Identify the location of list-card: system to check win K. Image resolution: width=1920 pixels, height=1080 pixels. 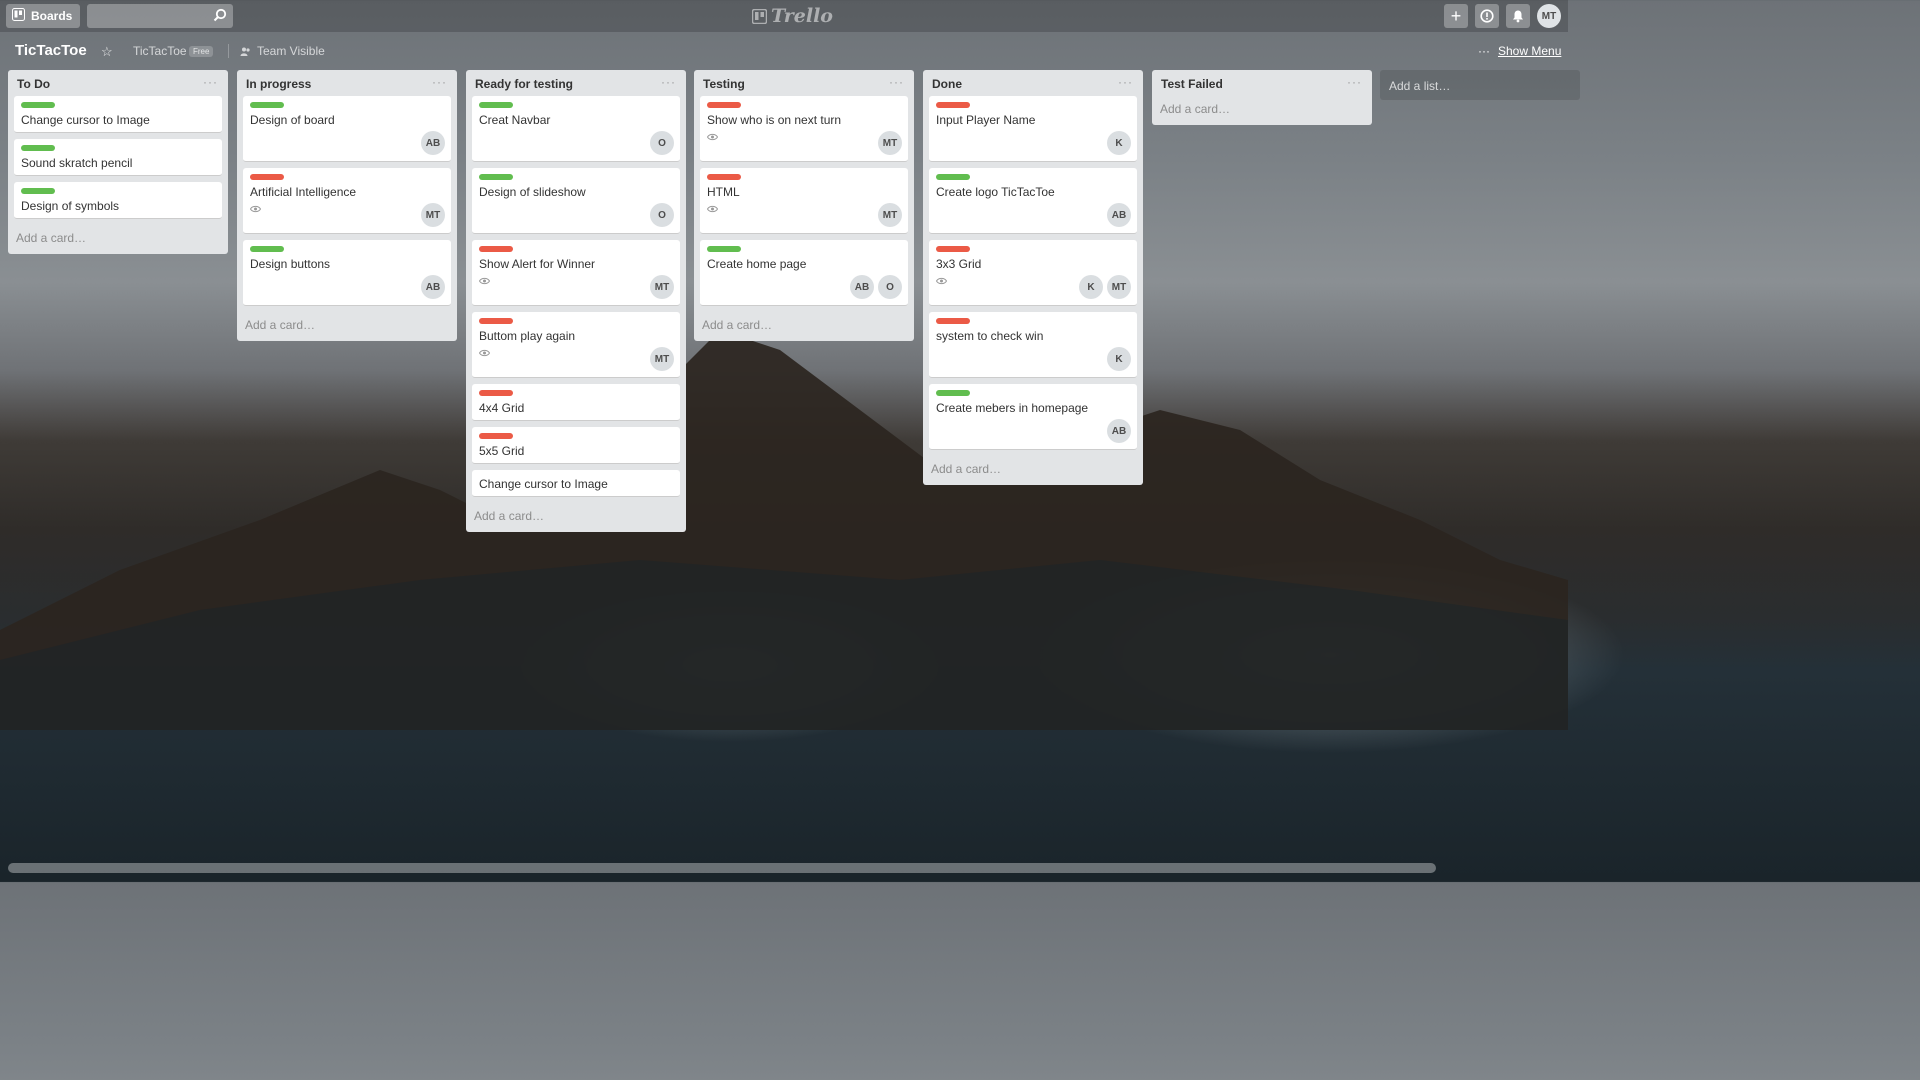
(1033, 345).